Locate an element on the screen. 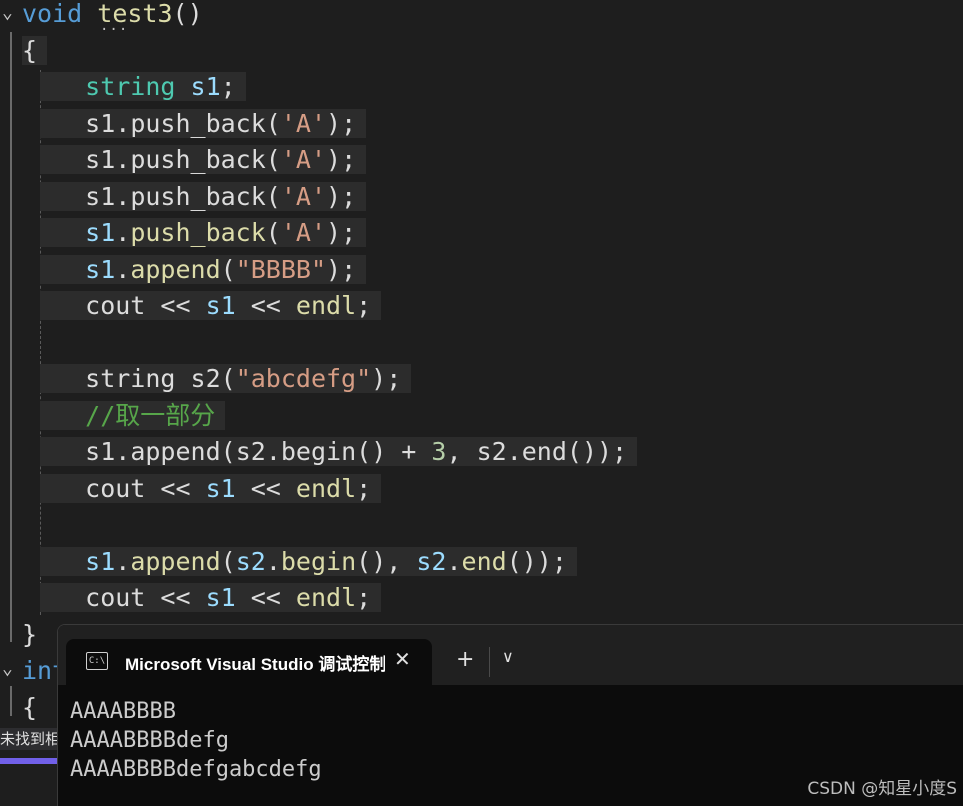  watermark: CSDN @知星小度S is located at coordinates (882, 789).